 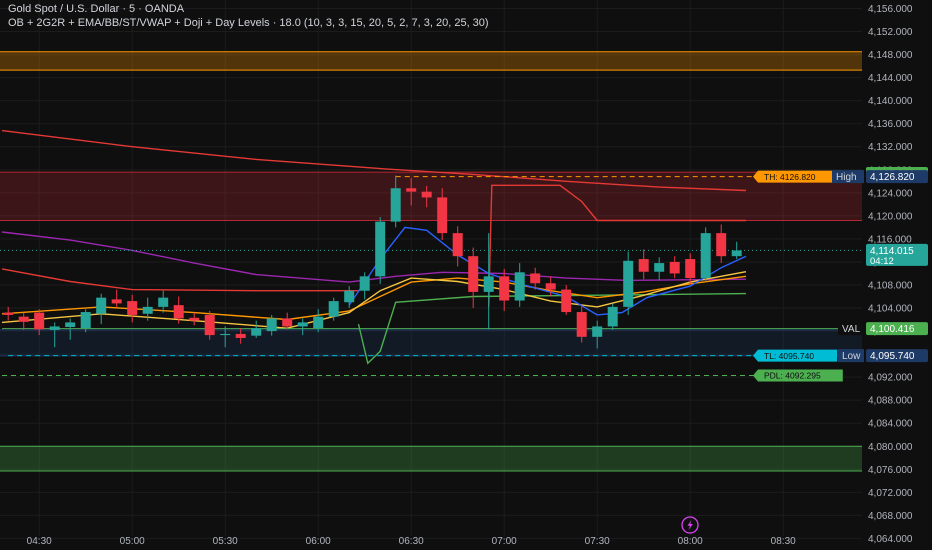 I want to click on x-tick-label: 06:00, so click(x=318, y=541).